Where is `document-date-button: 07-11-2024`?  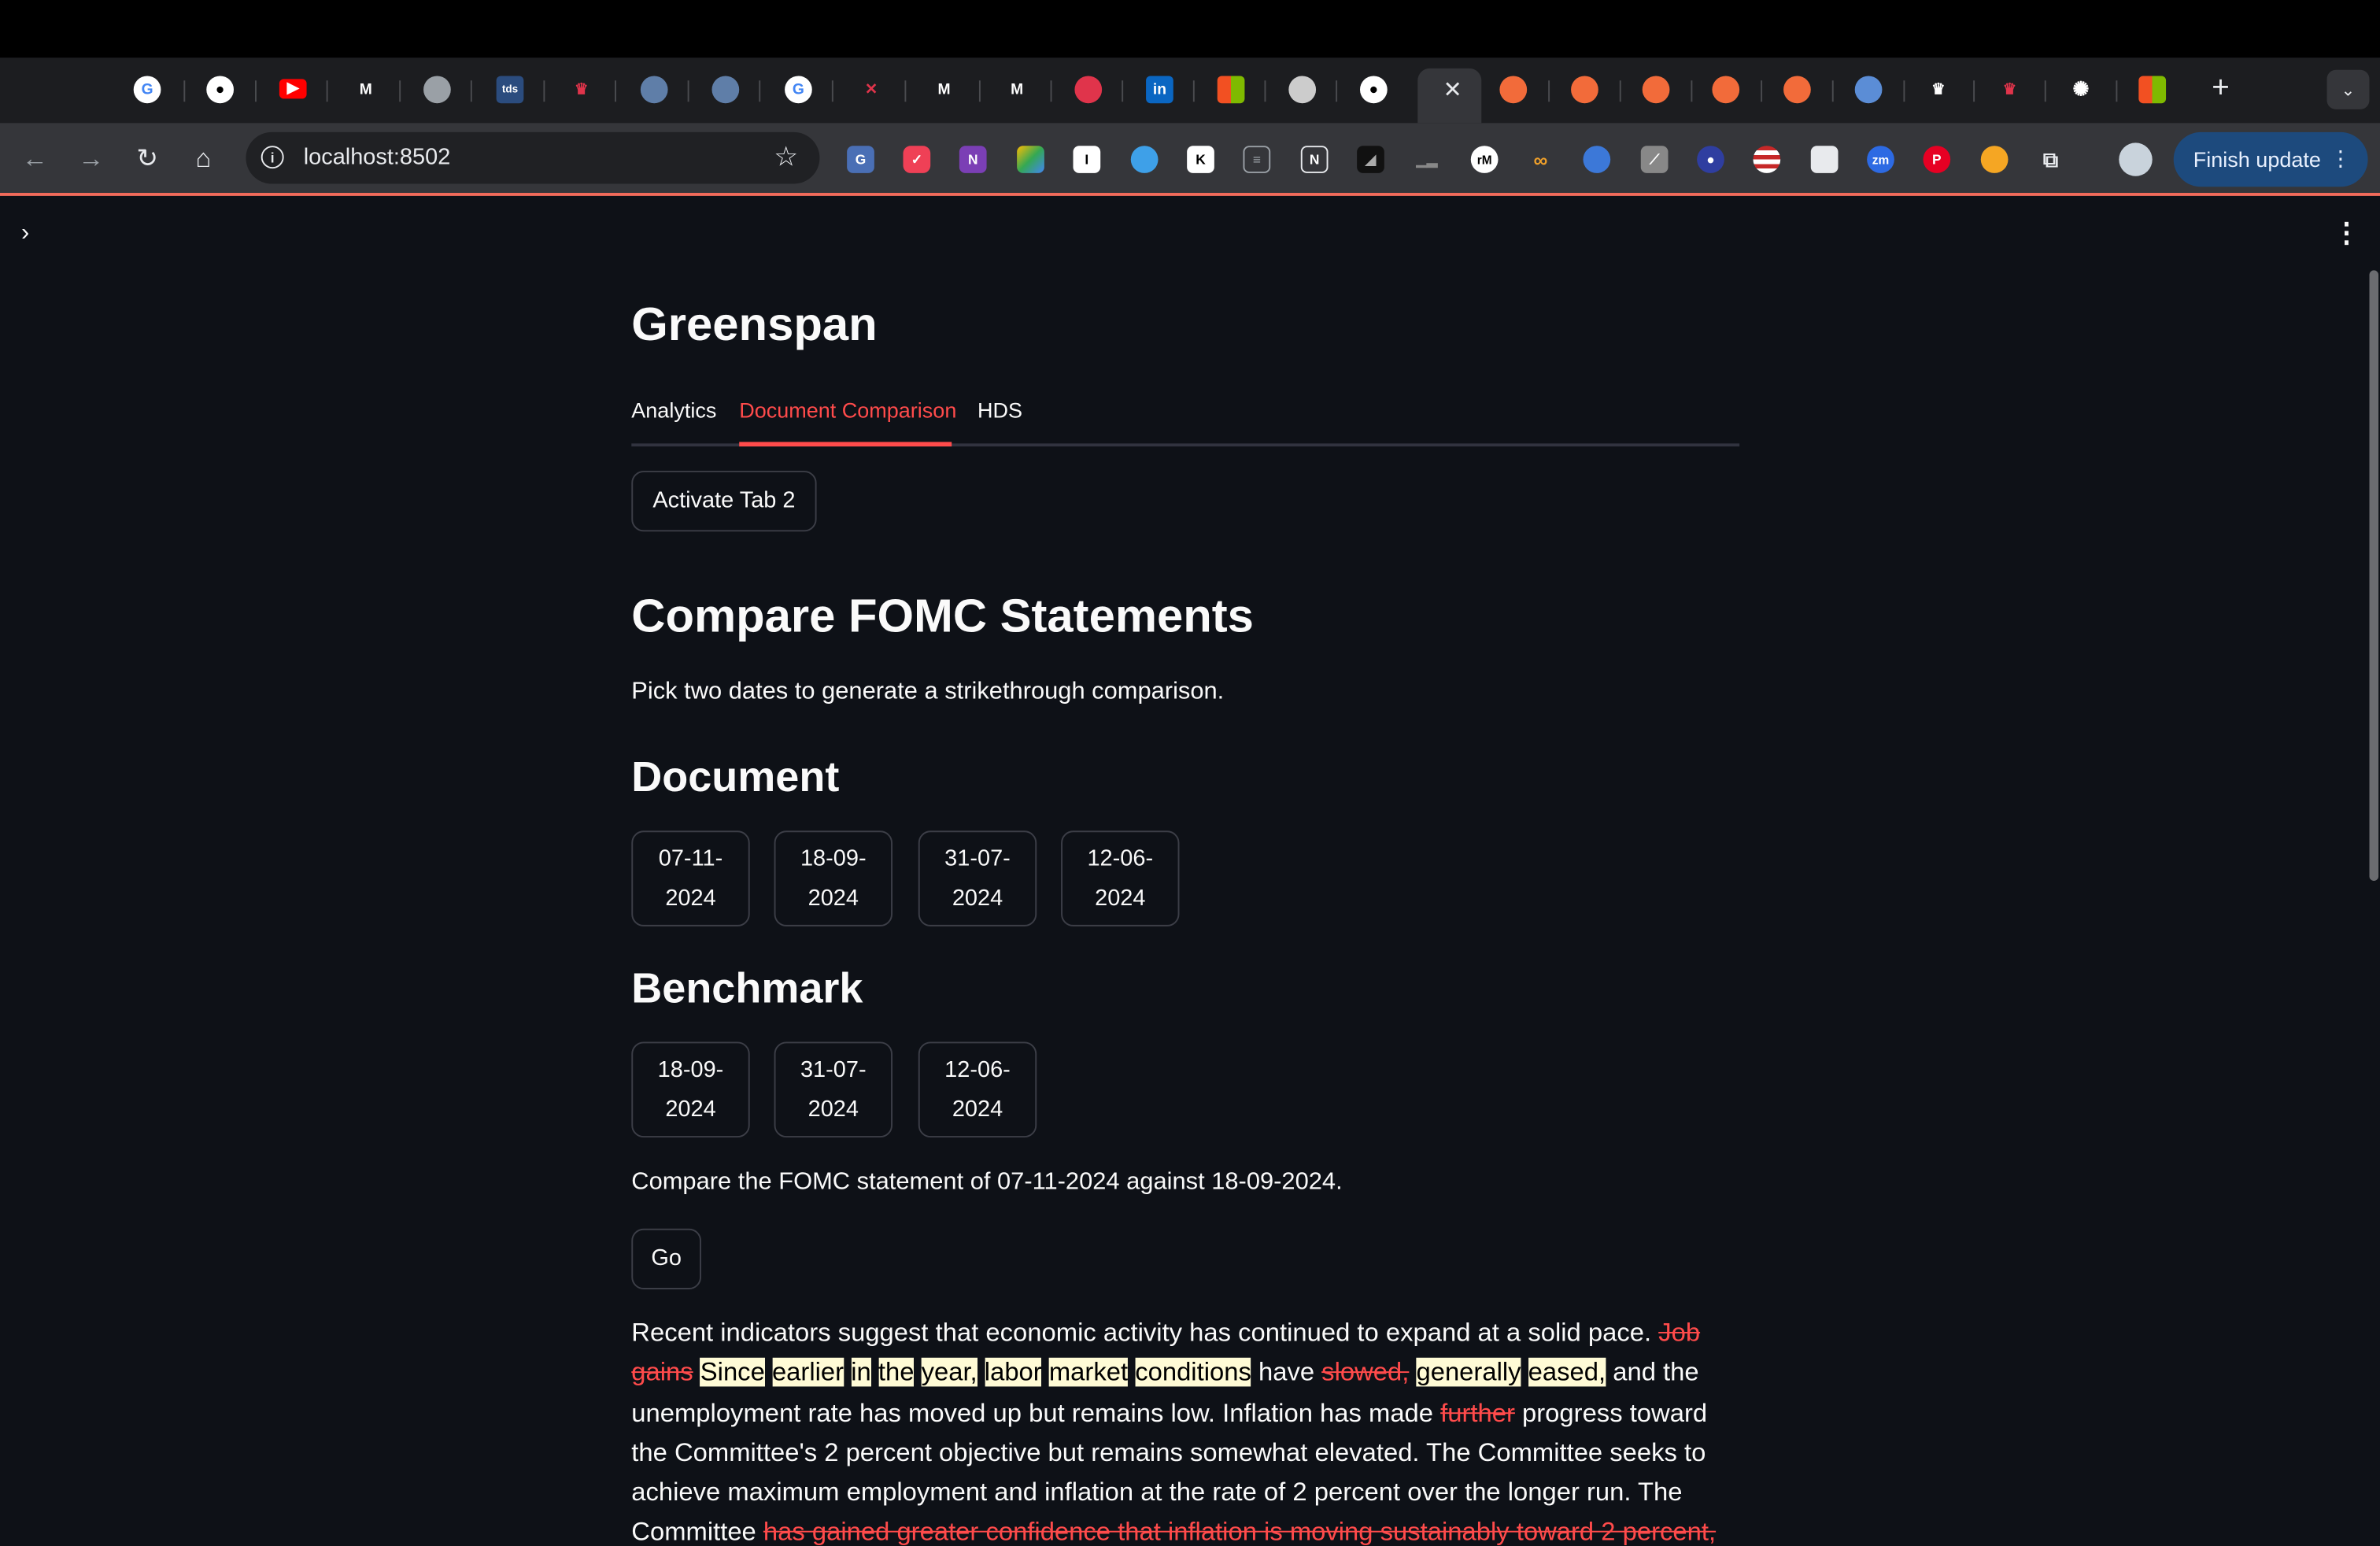 document-date-button: 07-11-2024 is located at coordinates (690, 878).